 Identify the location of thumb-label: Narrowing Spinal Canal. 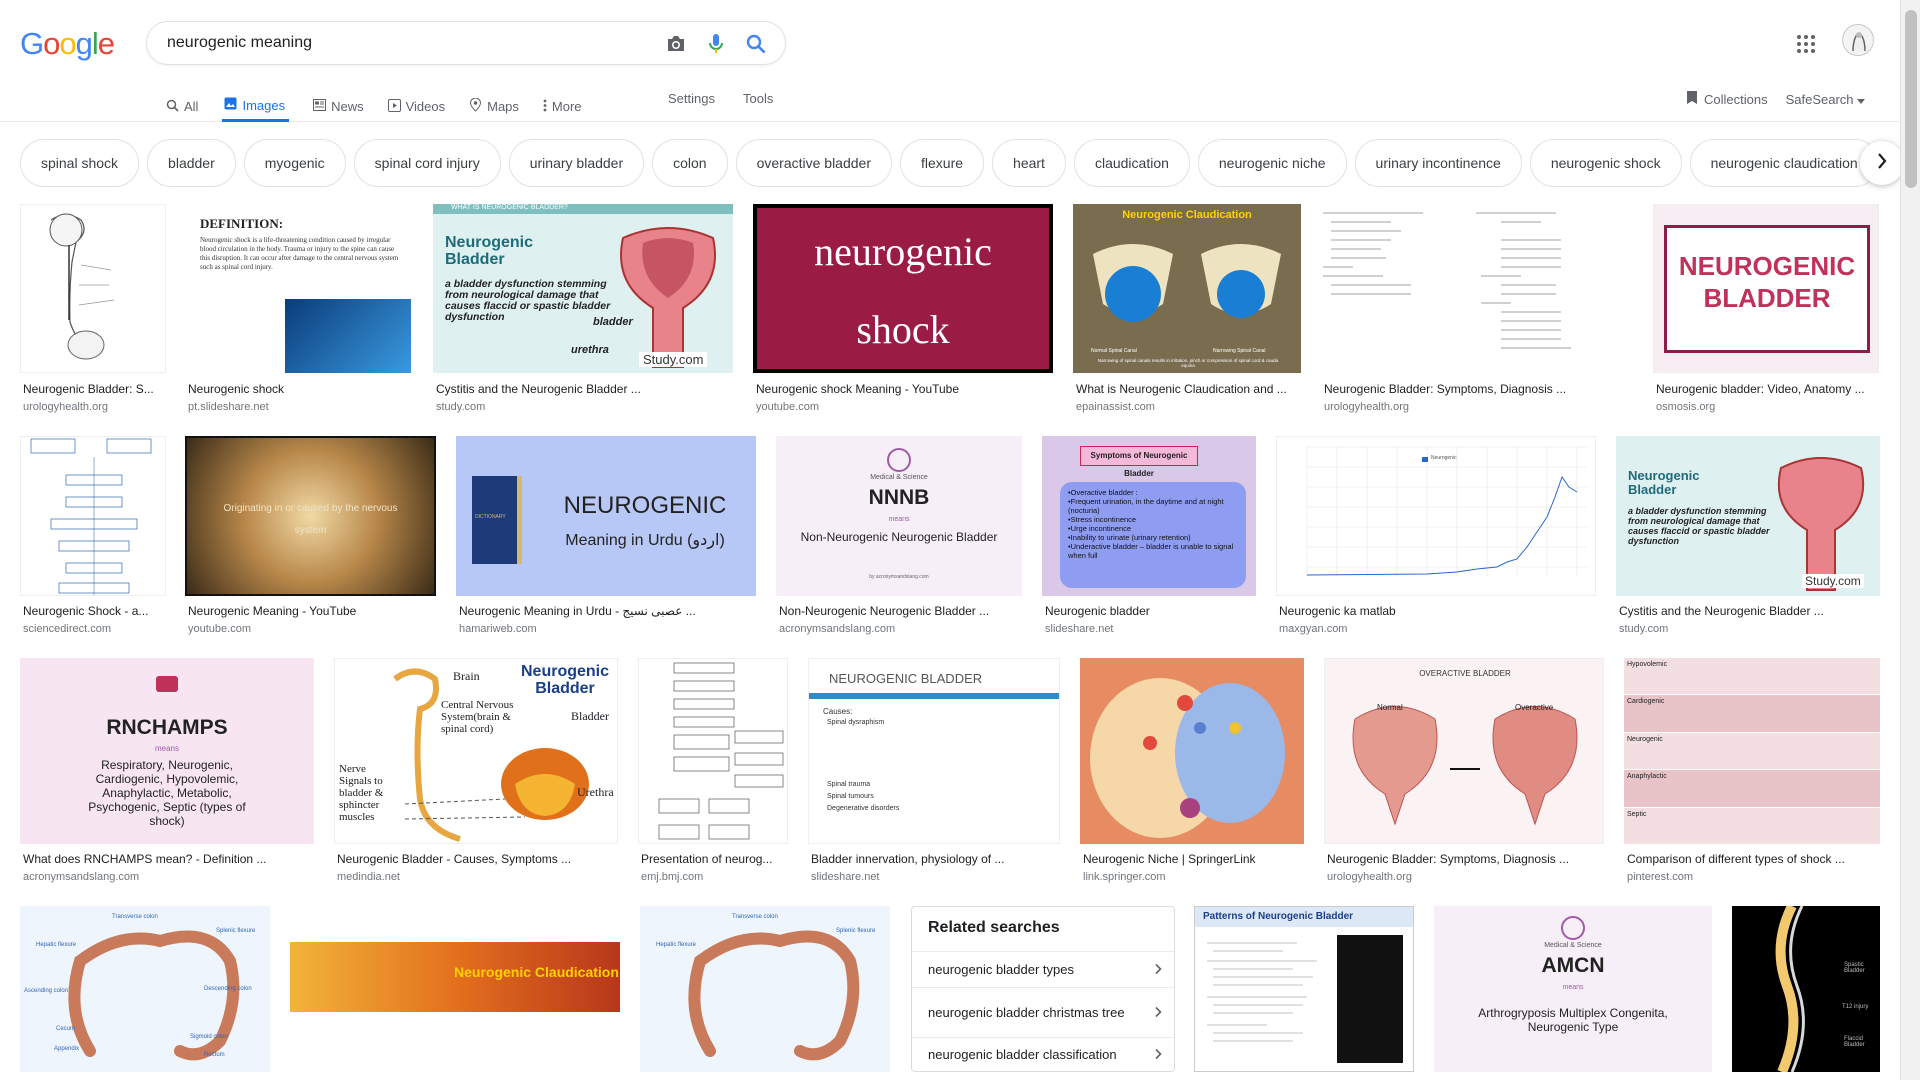
(1239, 351).